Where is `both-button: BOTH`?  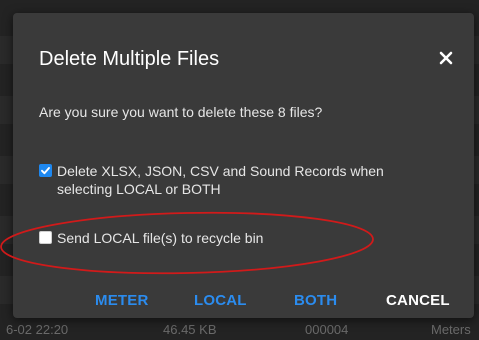 both-button: BOTH is located at coordinates (315, 301).